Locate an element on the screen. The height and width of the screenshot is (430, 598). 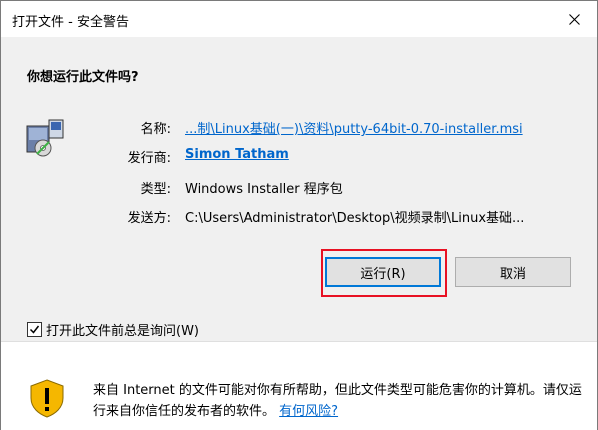
always-ask-checkbox is located at coordinates (34, 329).